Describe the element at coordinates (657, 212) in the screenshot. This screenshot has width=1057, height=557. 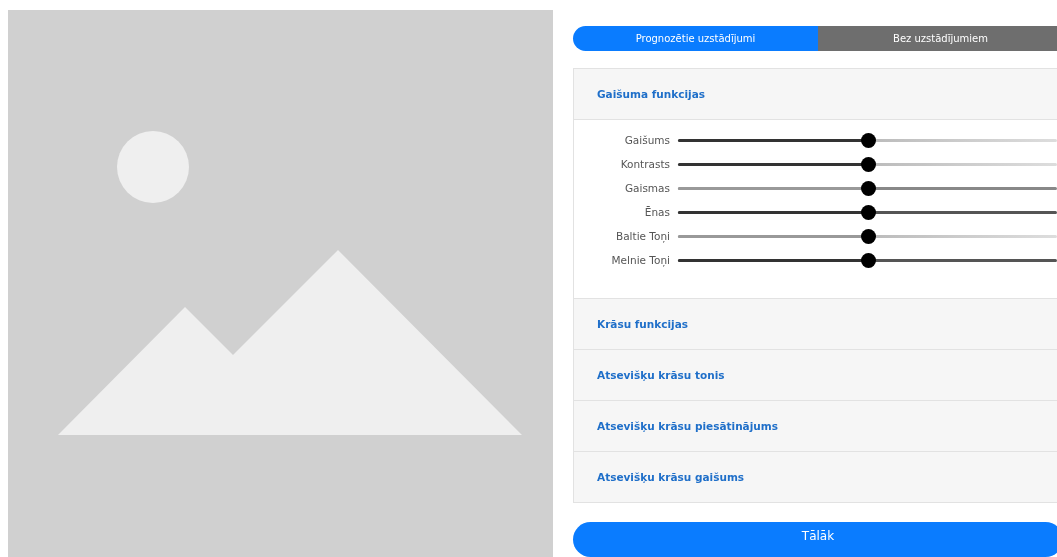
I see `slider-label: Ēnas` at that location.